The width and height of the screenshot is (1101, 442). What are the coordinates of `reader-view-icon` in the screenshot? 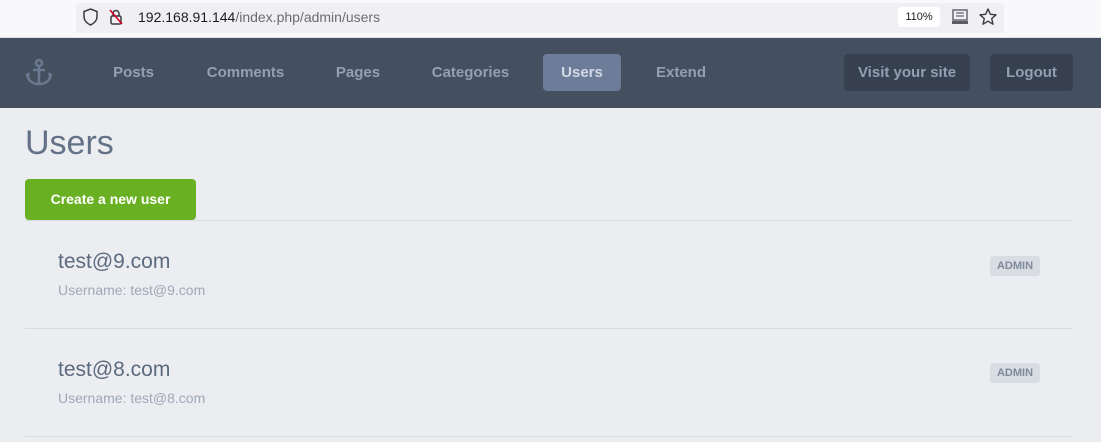 It's located at (960, 19).